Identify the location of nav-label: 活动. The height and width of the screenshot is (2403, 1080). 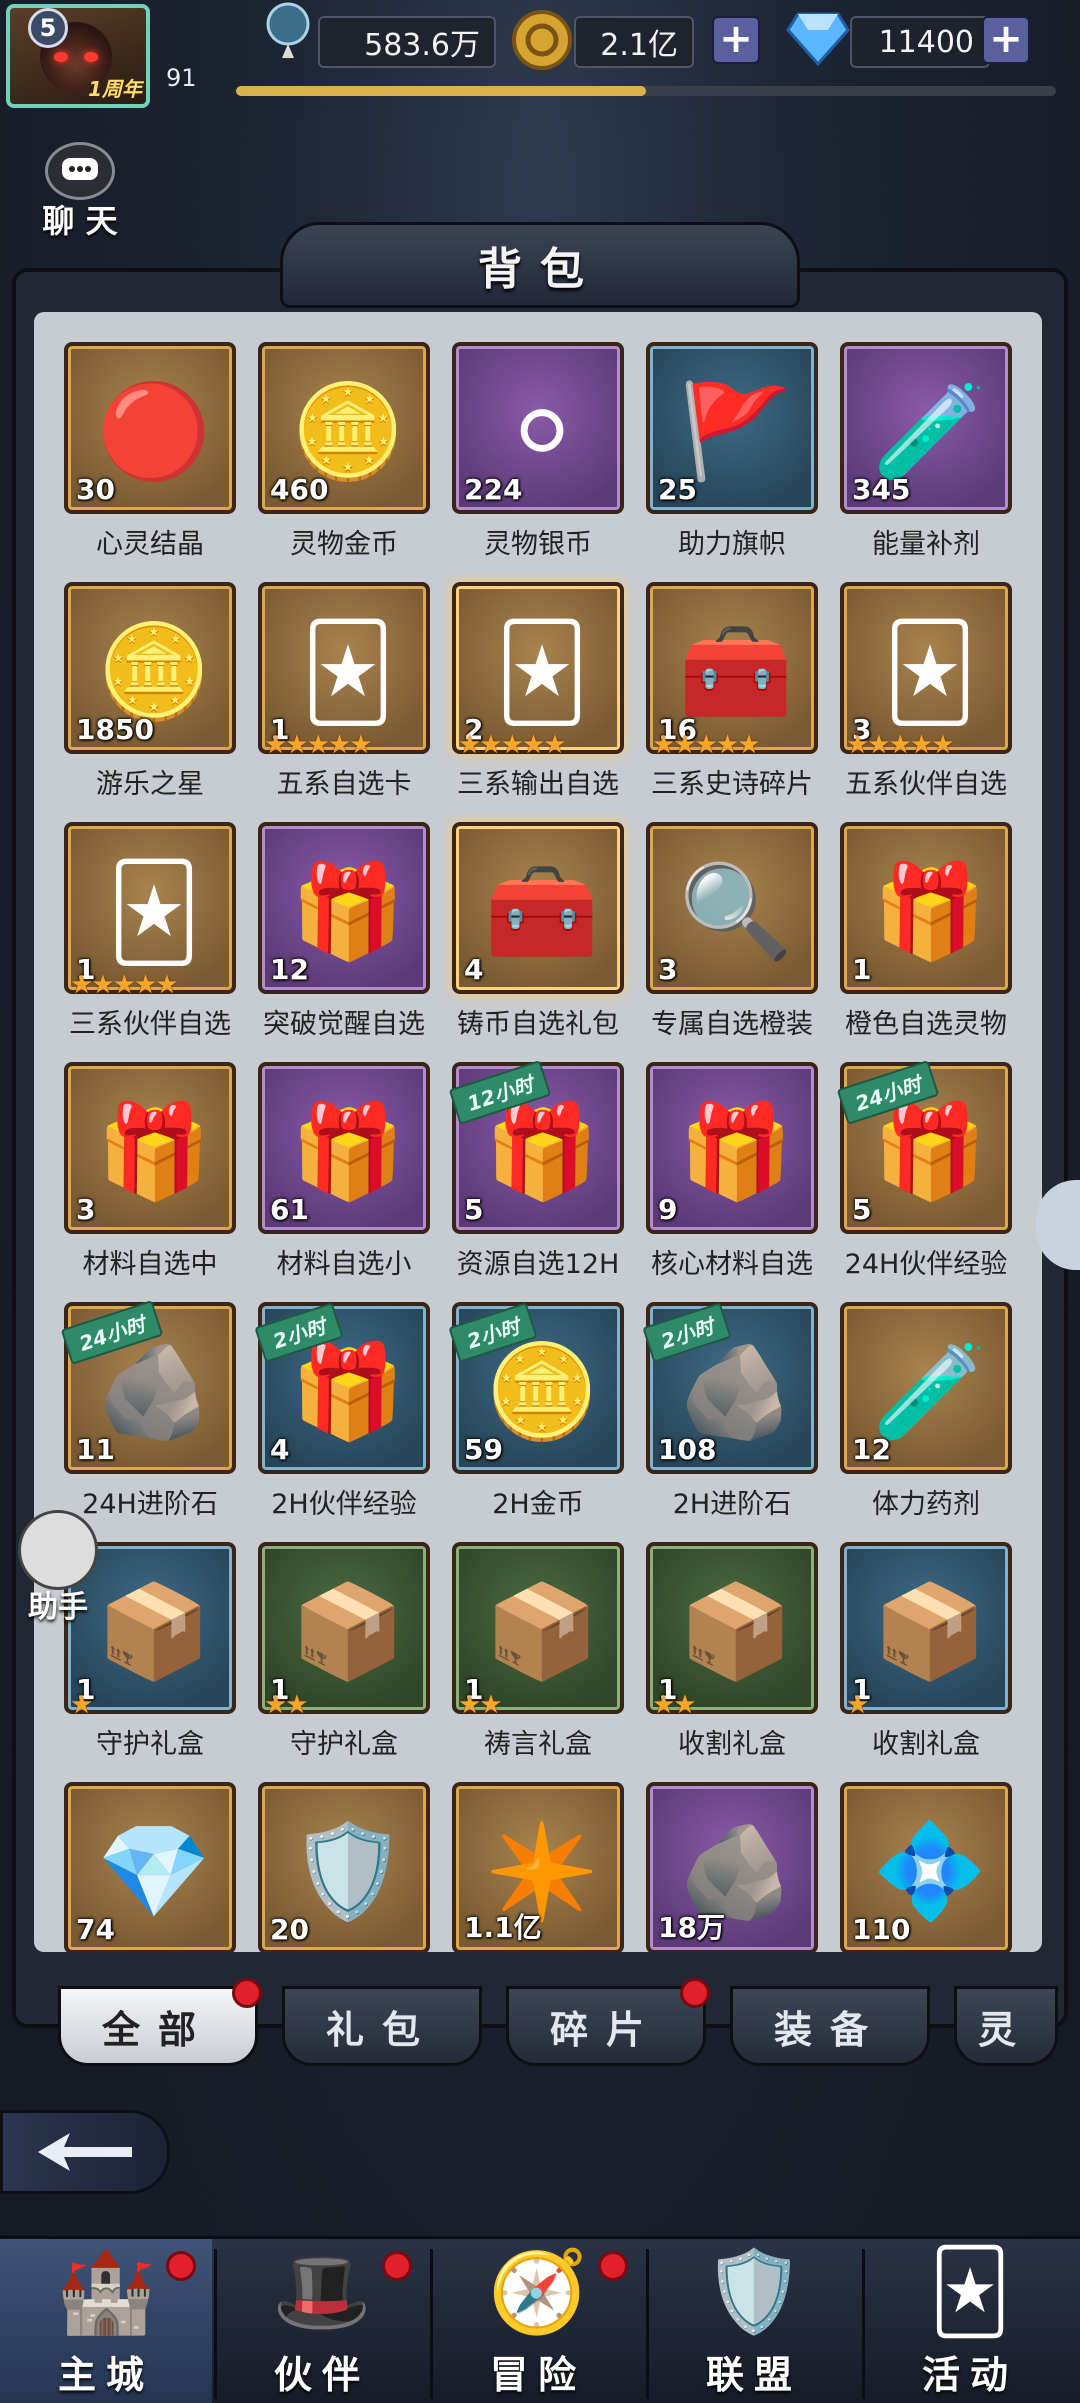
(969, 2375).